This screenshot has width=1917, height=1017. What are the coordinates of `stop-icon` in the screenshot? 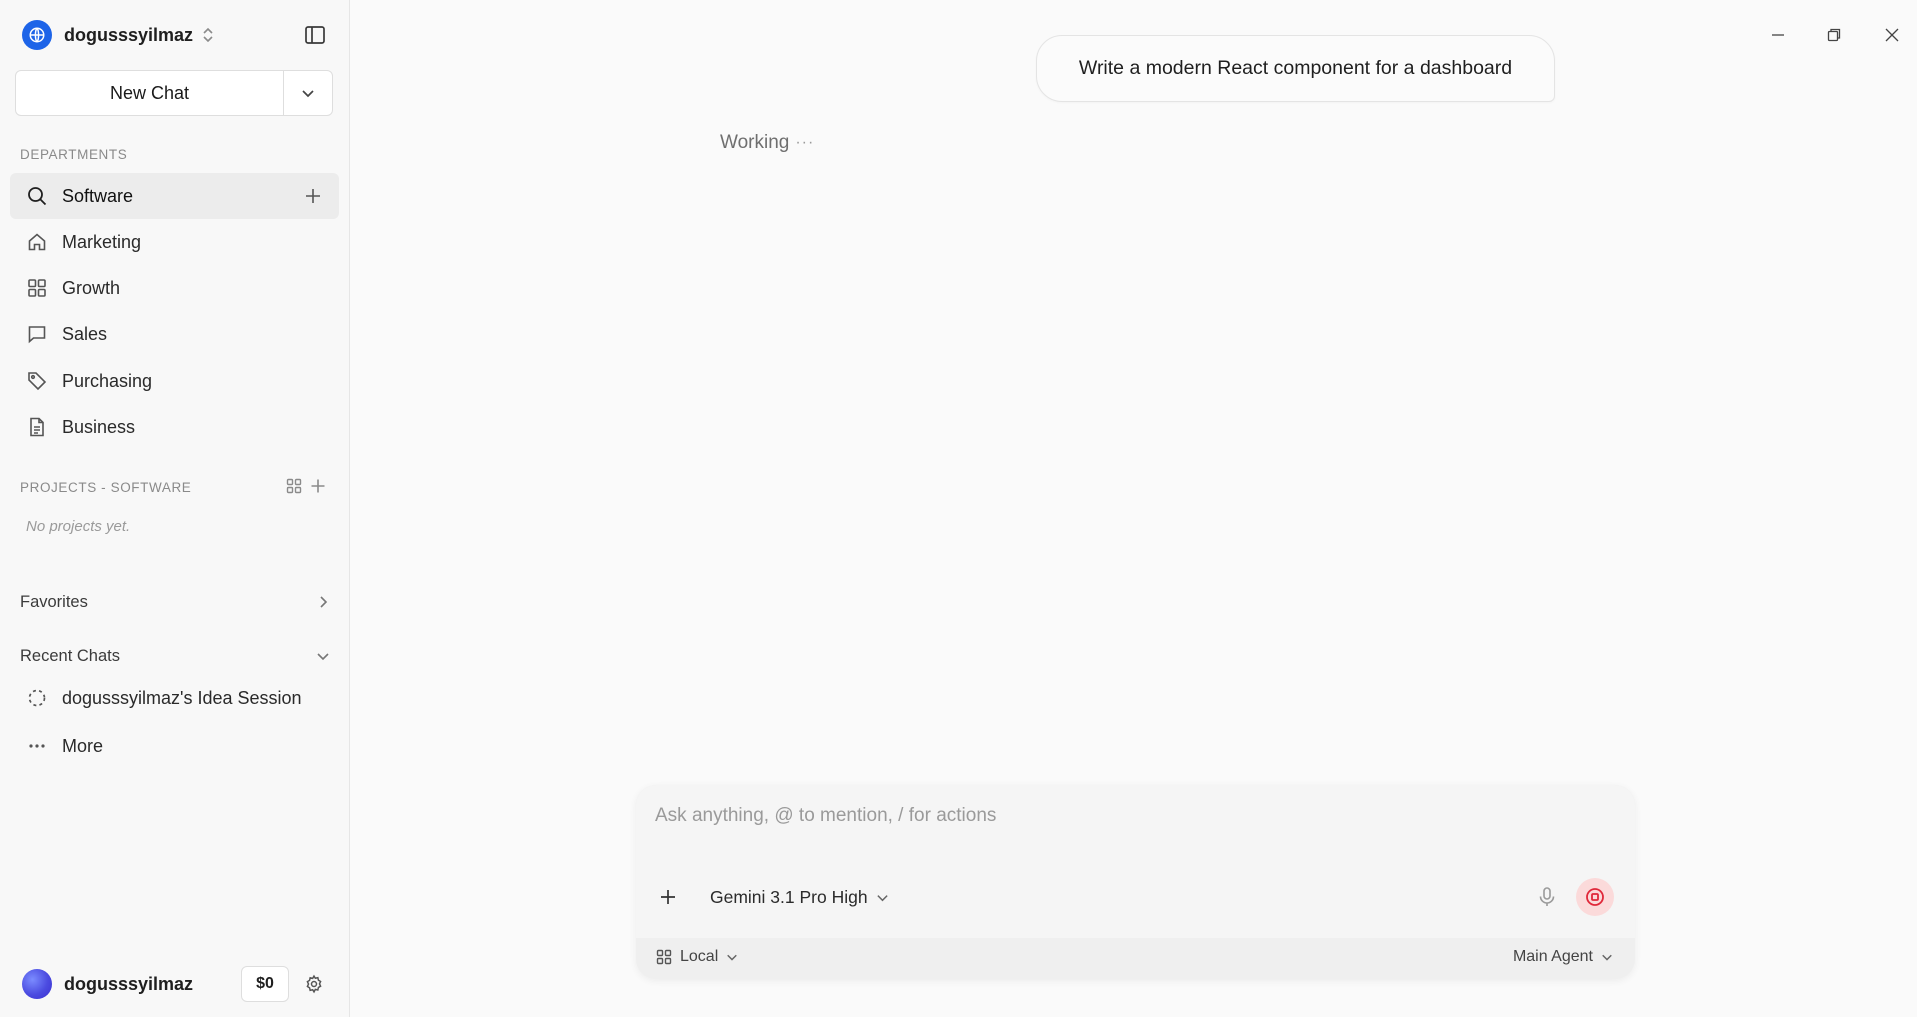 It's located at (1595, 897).